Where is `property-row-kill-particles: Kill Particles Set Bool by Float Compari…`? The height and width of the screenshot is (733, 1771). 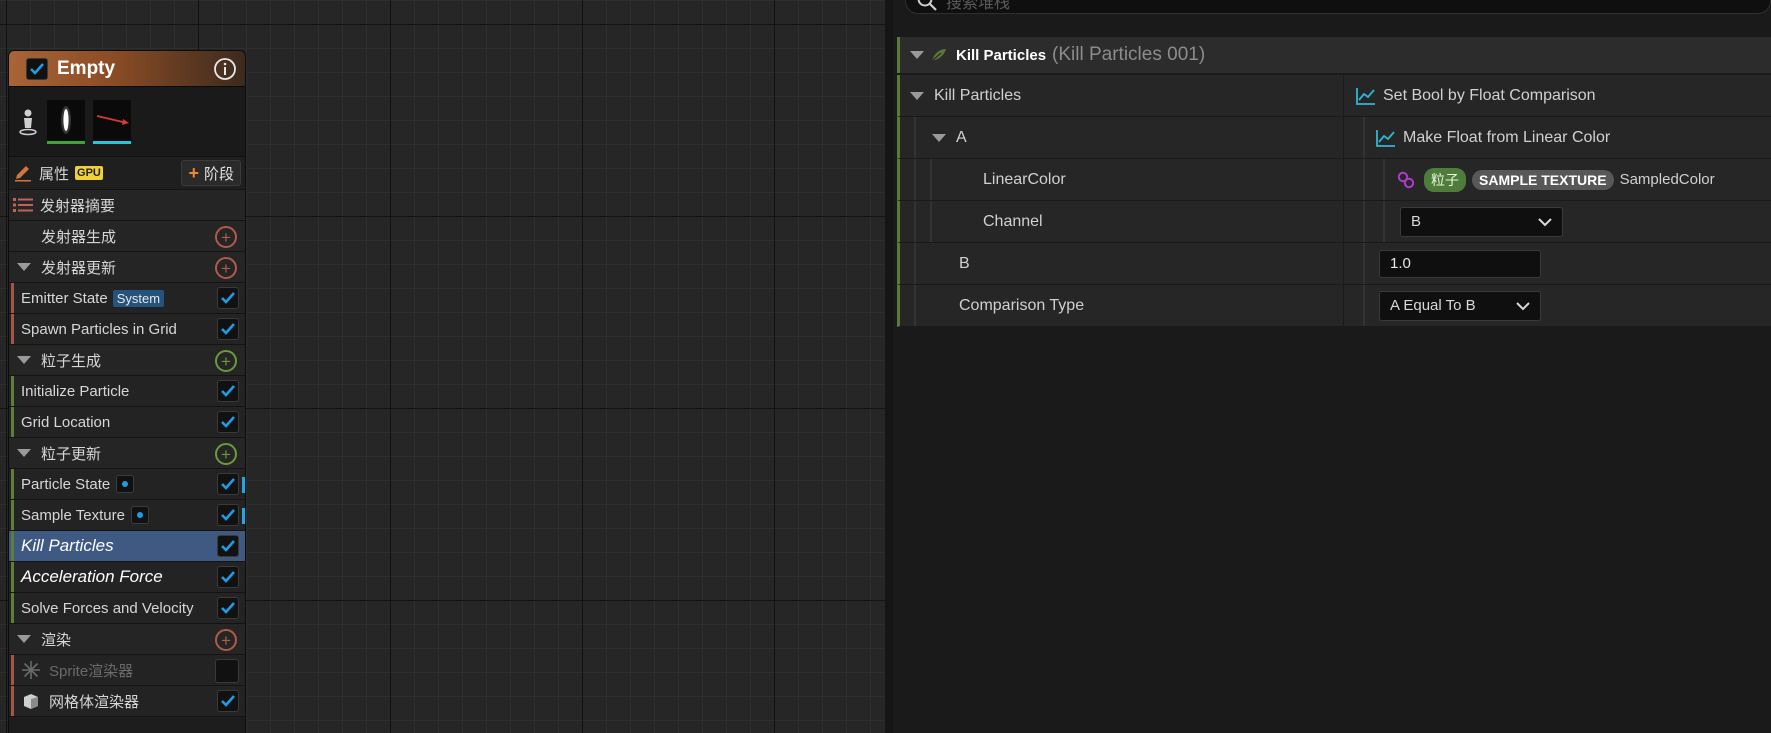
property-row-kill-particles: Kill Particles Set Bool by Float Compari… is located at coordinates (1334, 96).